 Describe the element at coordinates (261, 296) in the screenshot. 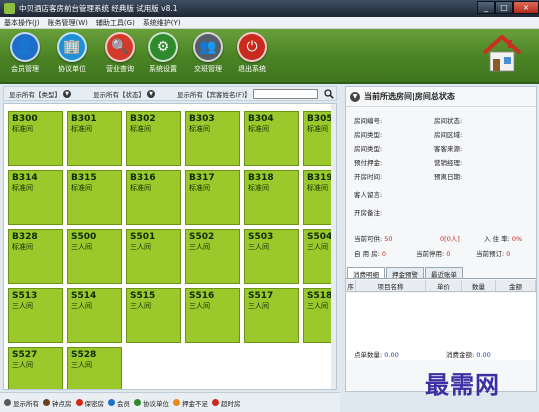

I see `room-number: S517` at that location.